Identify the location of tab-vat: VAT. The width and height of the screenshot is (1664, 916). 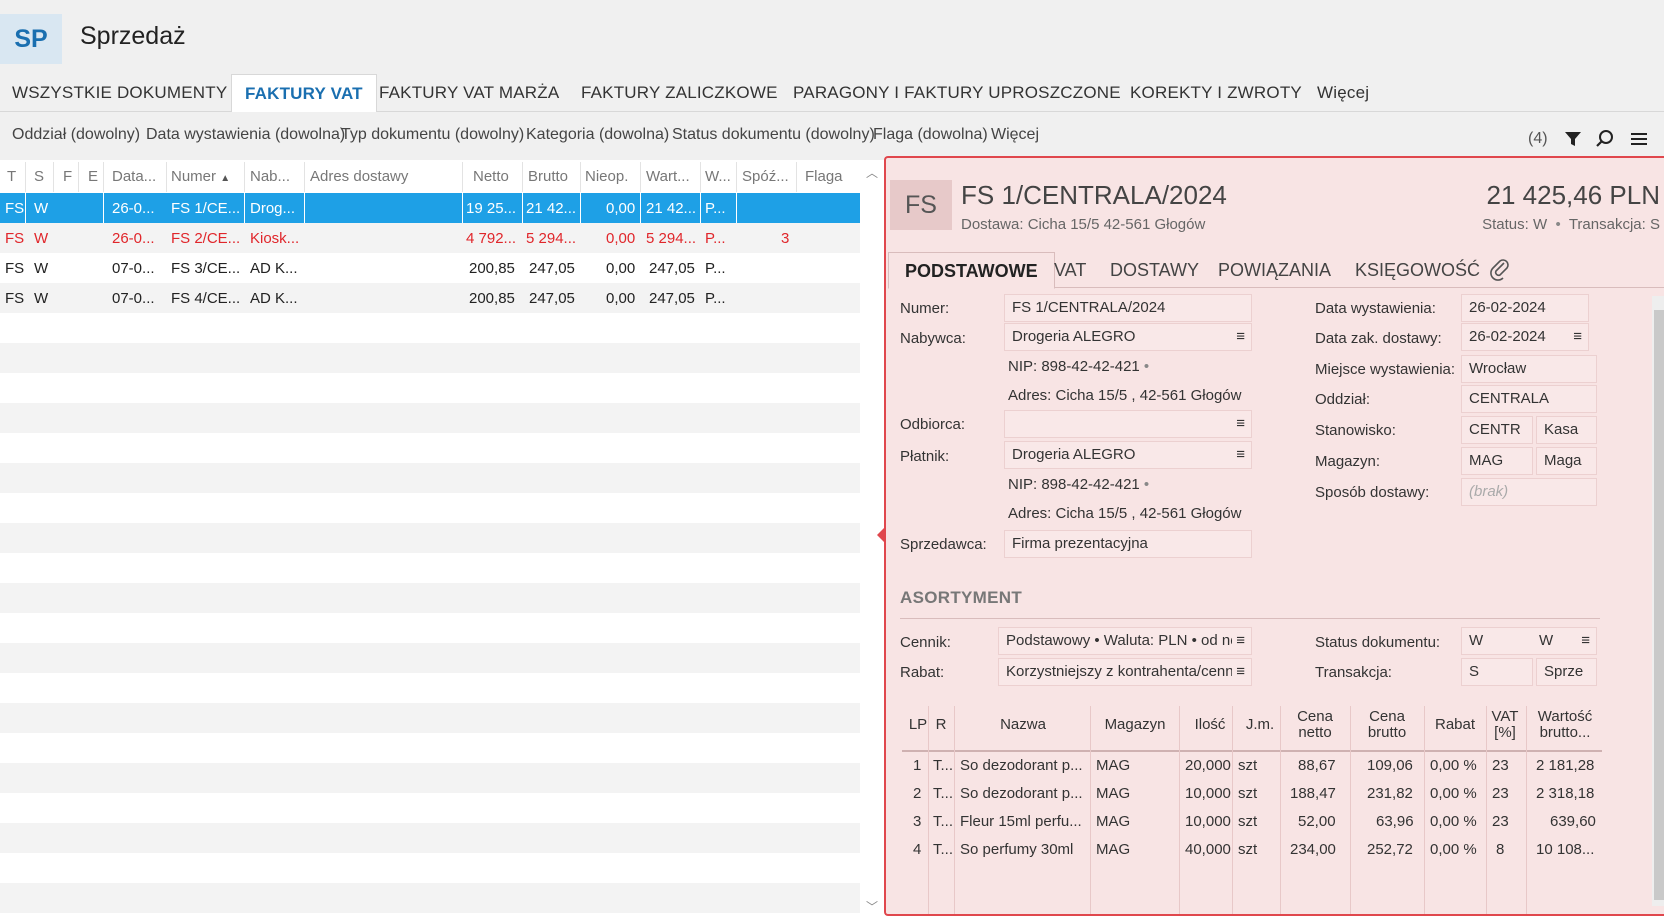
(1070, 270).